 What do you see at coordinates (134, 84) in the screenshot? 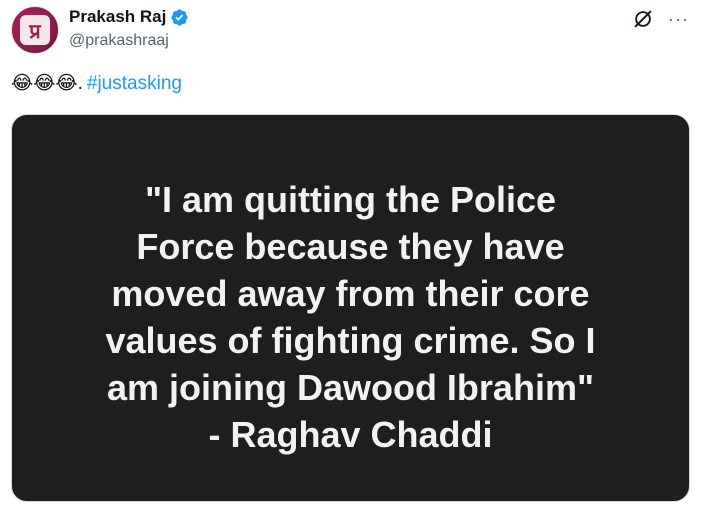
I see `hashtag-link: #justasking` at bounding box center [134, 84].